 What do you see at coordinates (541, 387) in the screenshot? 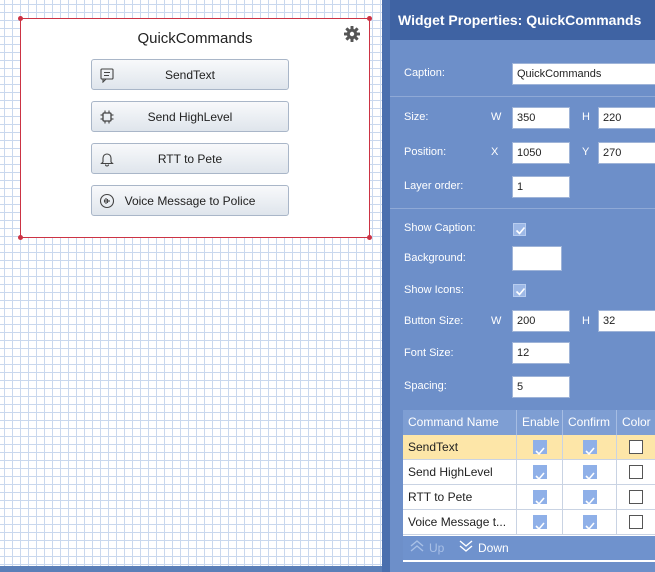
I see `spacing-input: 5` at bounding box center [541, 387].